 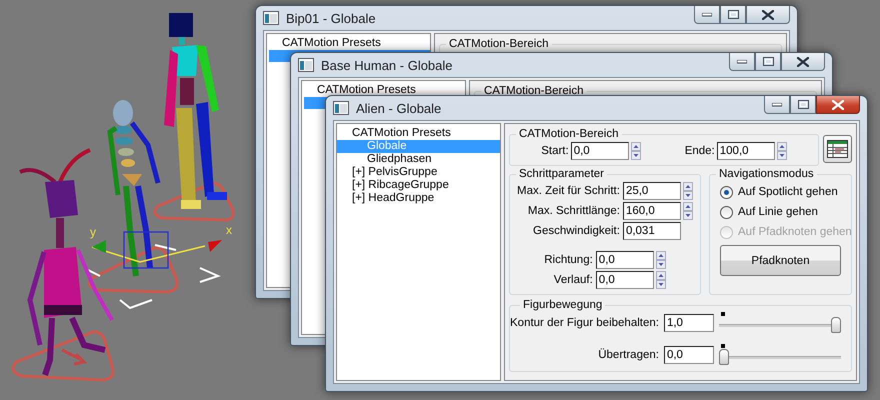 I want to click on axis-label: y, so click(x=93, y=232).